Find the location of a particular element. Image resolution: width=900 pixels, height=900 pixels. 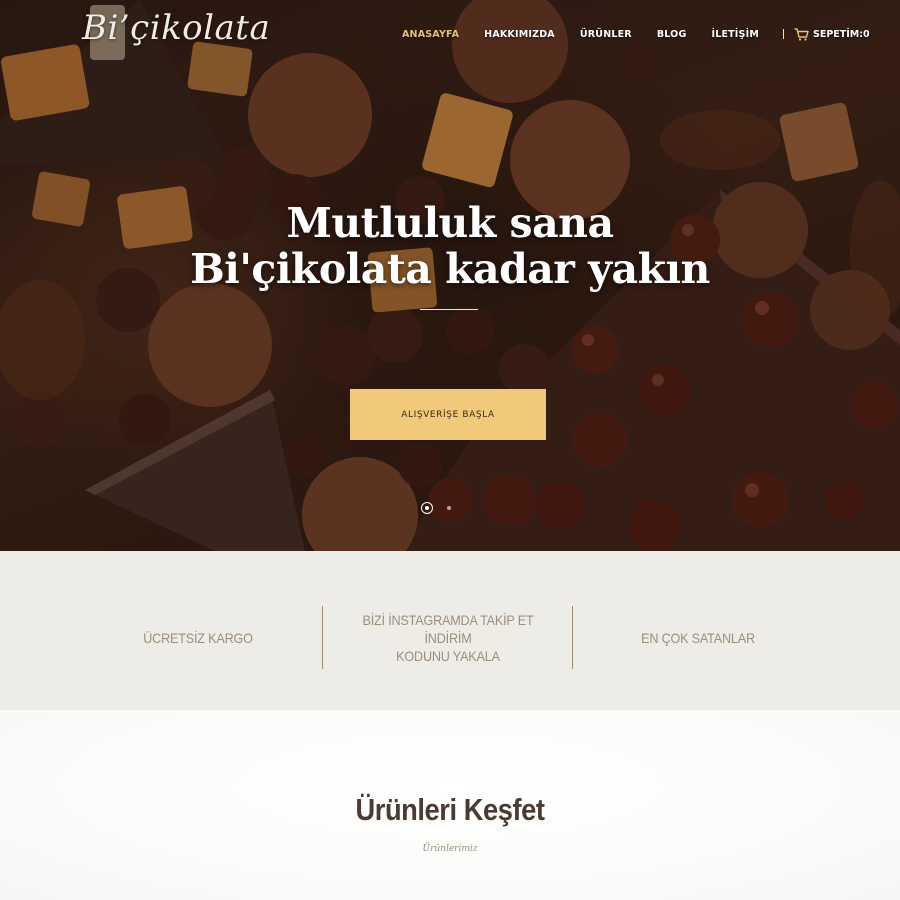

cart-link: SEPETİM:0 is located at coordinates (832, 34).